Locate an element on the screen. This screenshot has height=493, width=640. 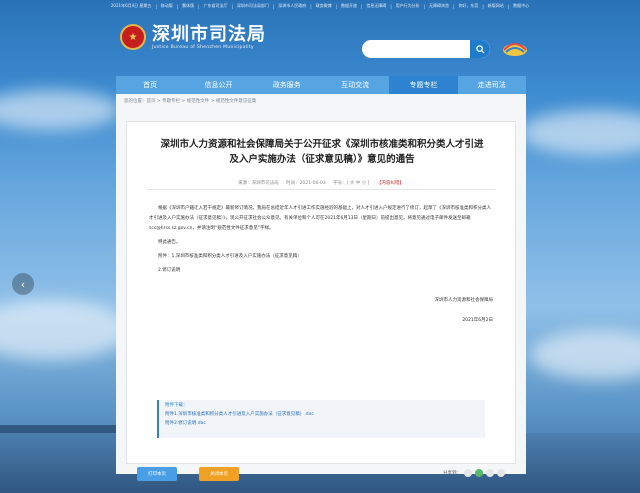
signature-org: 深圳市人力资源和社会保障局 is located at coordinates (464, 300).